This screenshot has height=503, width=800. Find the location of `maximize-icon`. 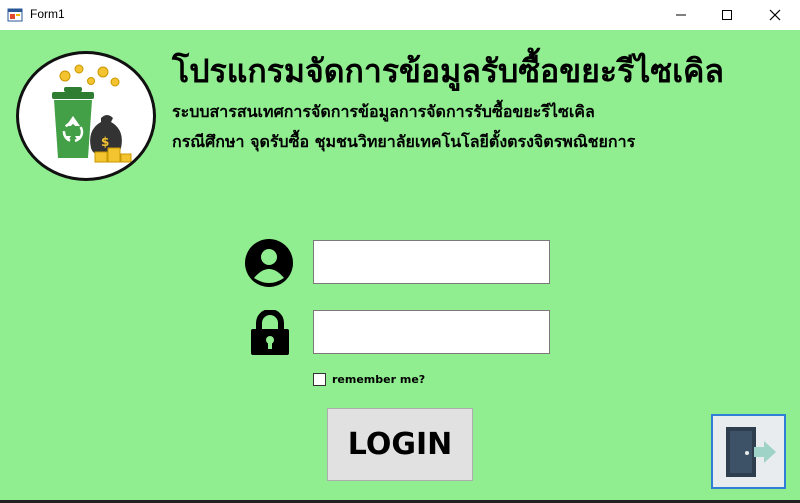

maximize-icon is located at coordinates (727, 15).